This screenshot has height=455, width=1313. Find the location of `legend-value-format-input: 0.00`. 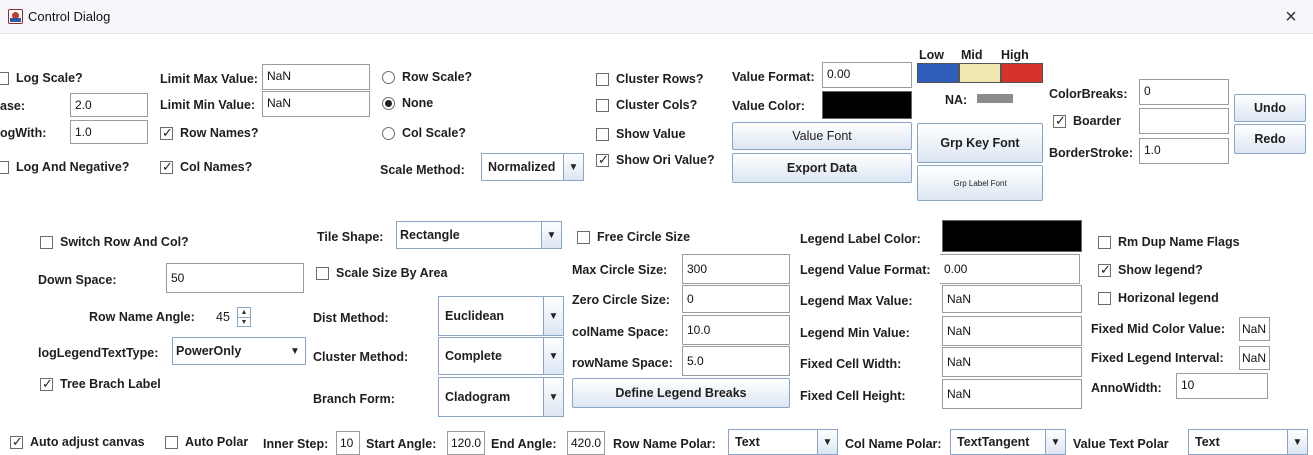

legend-value-format-input: 0.00 is located at coordinates (1010, 269).